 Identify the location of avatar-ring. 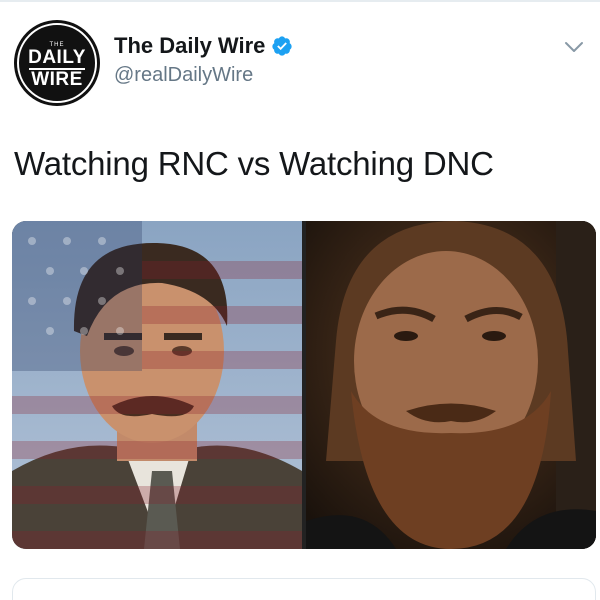
(57, 63).